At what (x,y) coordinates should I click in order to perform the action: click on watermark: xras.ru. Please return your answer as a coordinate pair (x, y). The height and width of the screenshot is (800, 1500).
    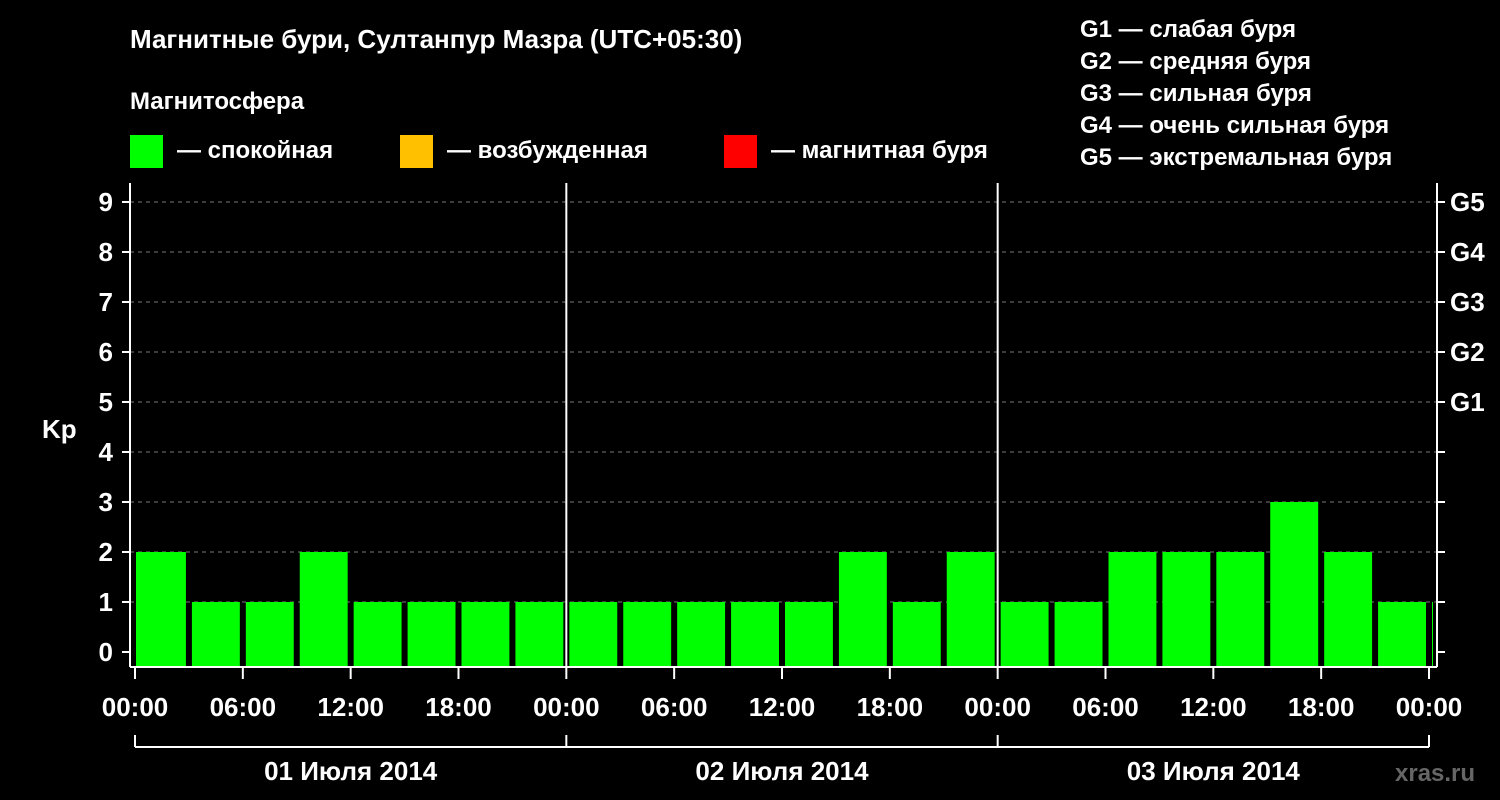
    Looking at the image, I should click on (1435, 773).